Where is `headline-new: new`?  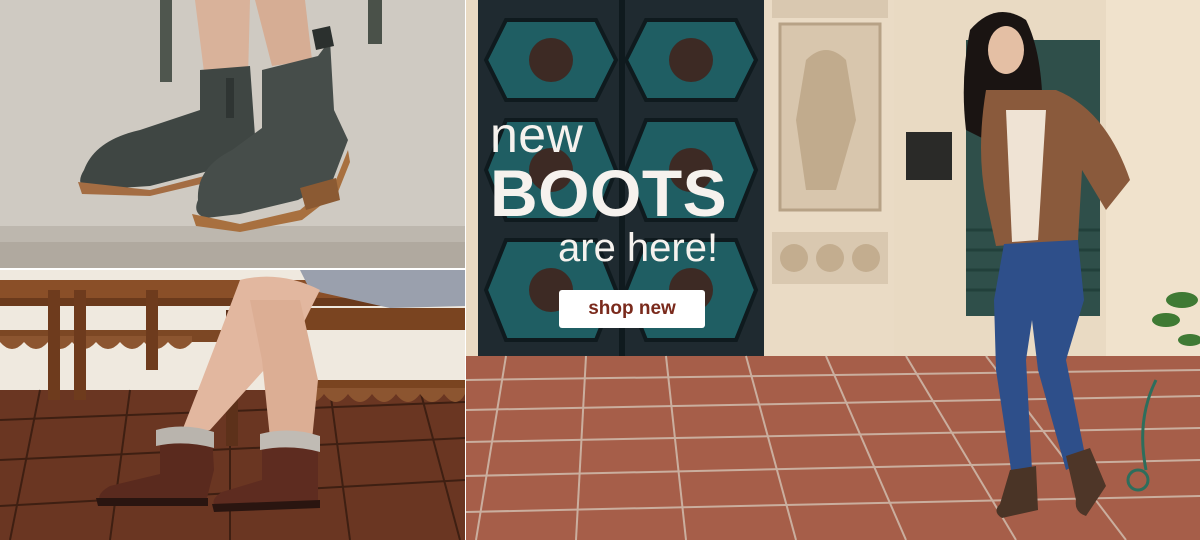 headline-new: new is located at coordinates (537, 135).